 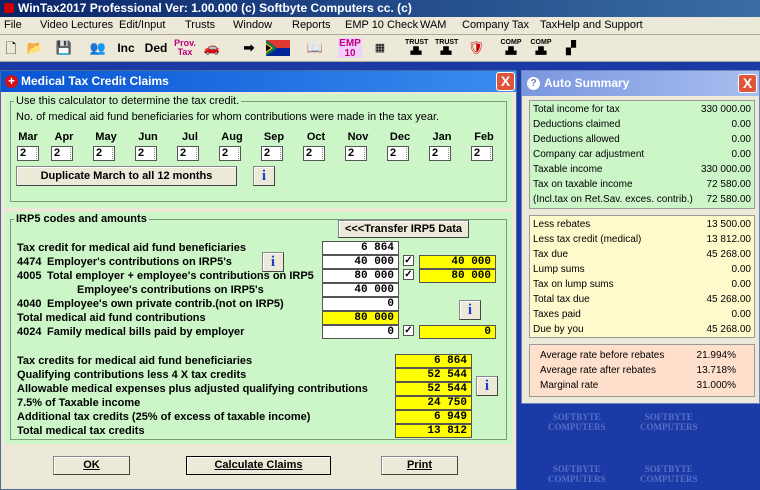 What do you see at coordinates (511, 48) in the screenshot?
I see `comp-button-1: COMP ▟▙` at bounding box center [511, 48].